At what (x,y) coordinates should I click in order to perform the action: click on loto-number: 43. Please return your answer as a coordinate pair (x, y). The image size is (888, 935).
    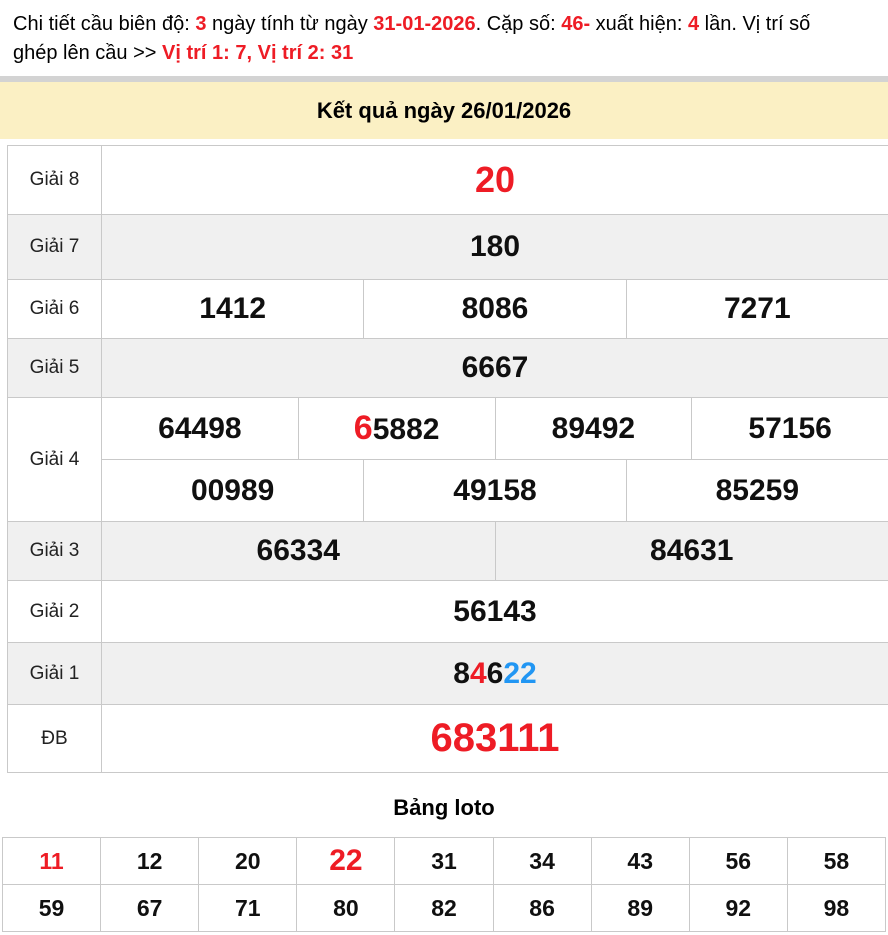
    Looking at the image, I should click on (639, 861).